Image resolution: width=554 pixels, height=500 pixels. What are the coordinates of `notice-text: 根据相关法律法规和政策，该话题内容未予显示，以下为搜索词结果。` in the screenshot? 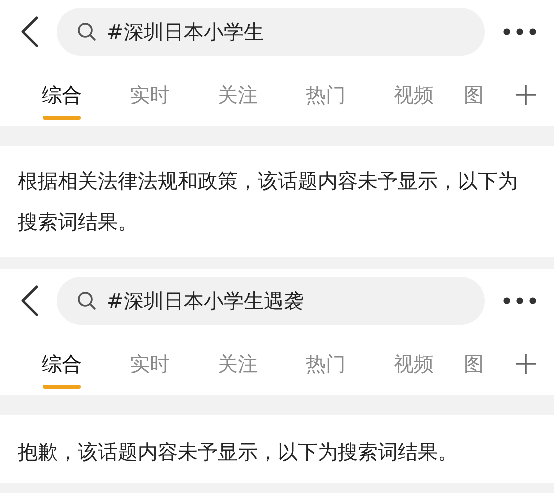 It's located at (268, 202).